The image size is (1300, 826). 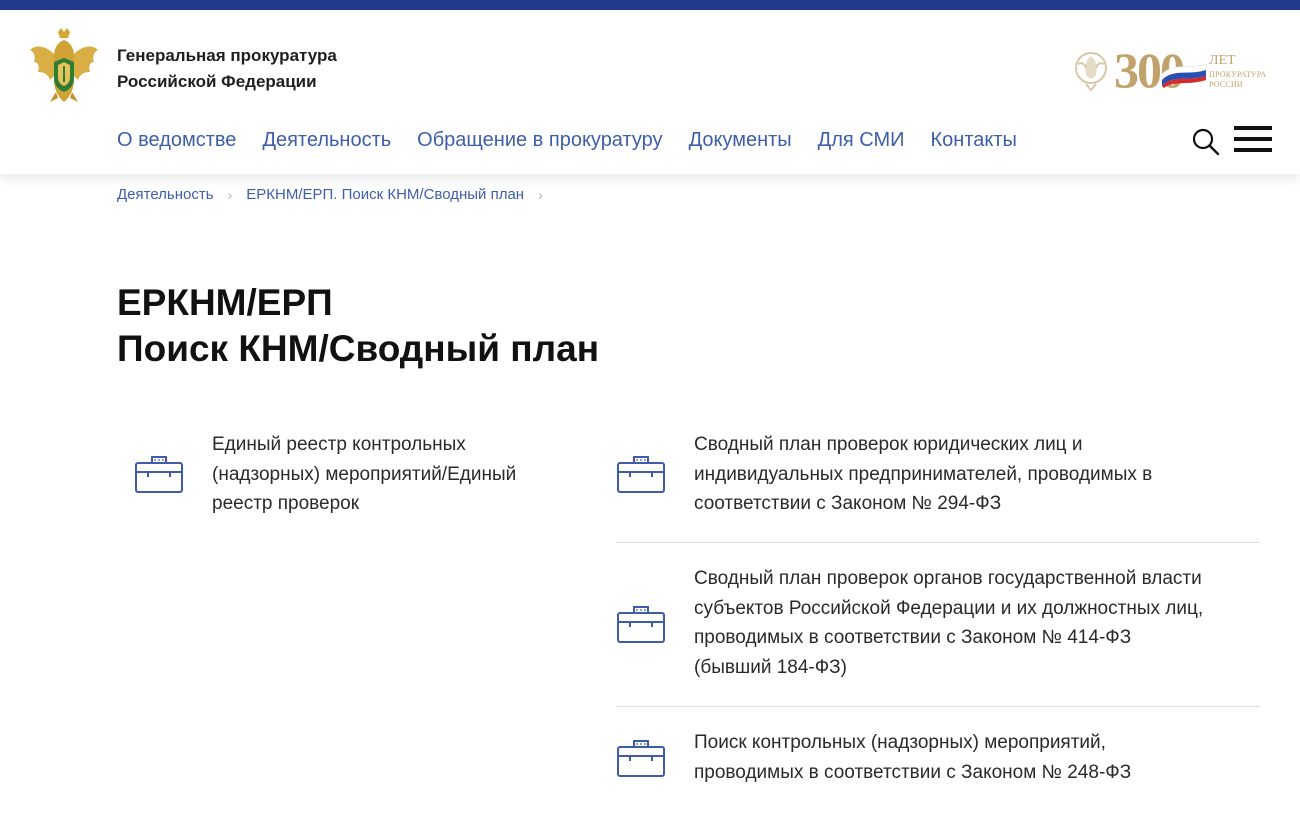 I want to click on nav-item-activity: Деятельность, so click(x=326, y=140).